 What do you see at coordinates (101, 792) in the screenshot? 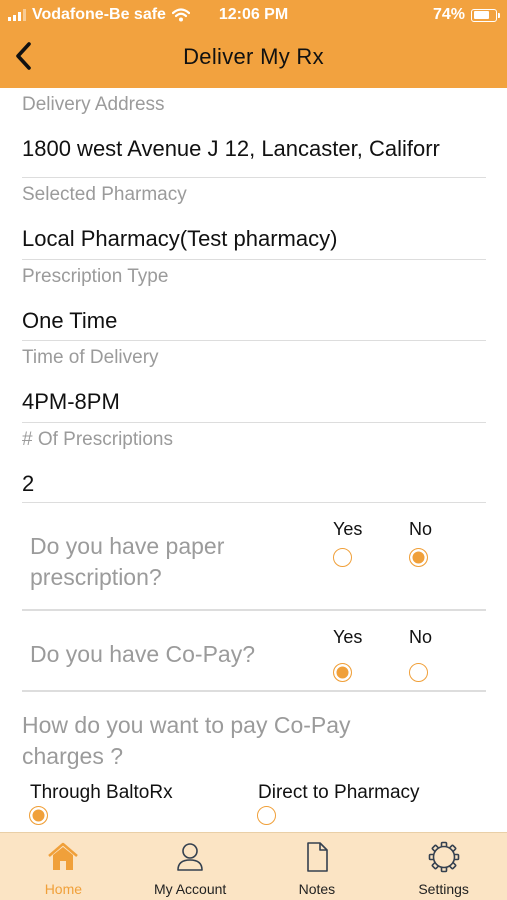
I see `through-baltorx-label: Through BaltoRx` at bounding box center [101, 792].